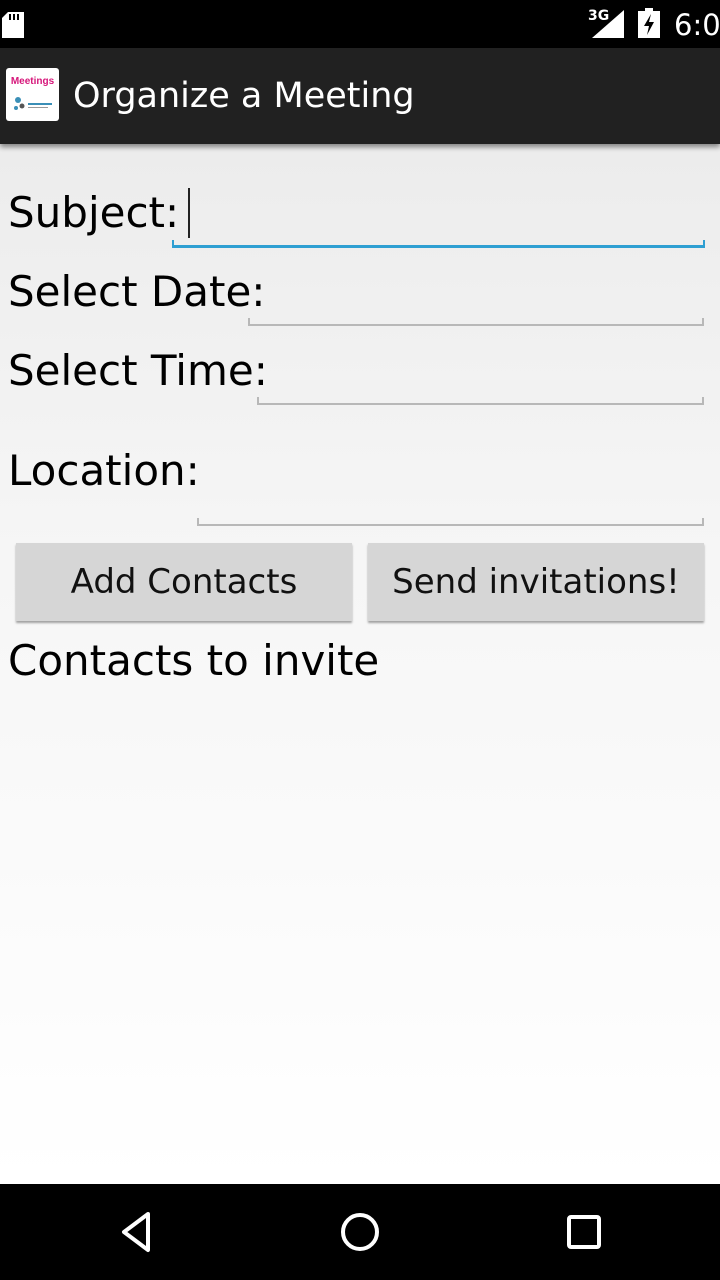 Image resolution: width=720 pixels, height=1280 pixels. Describe the element at coordinates (136, 1232) in the screenshot. I see `back-icon` at that location.